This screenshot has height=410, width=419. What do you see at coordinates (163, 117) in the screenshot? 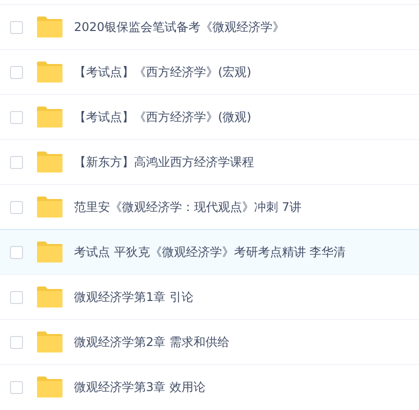
I see `folder-name: 【考试点】《西方经济学》(微观)` at bounding box center [163, 117].